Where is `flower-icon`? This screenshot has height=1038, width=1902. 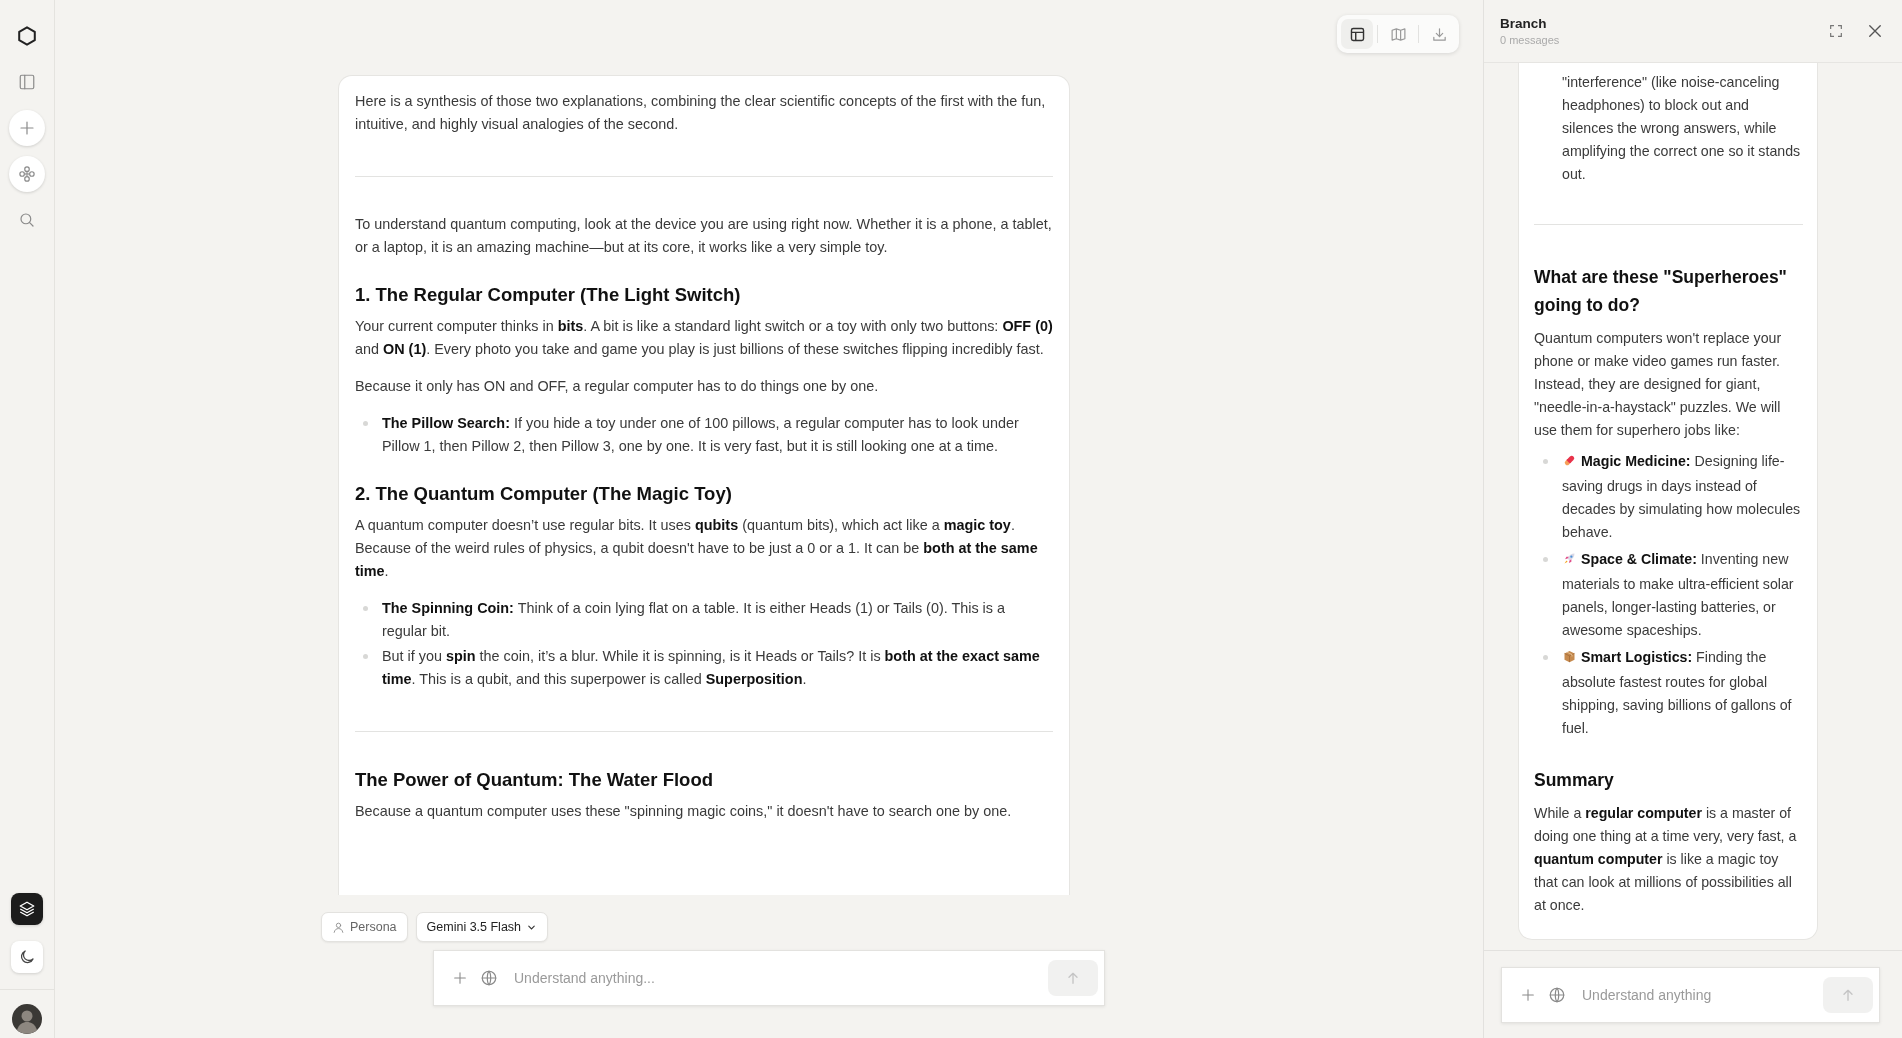
flower-icon is located at coordinates (27, 174).